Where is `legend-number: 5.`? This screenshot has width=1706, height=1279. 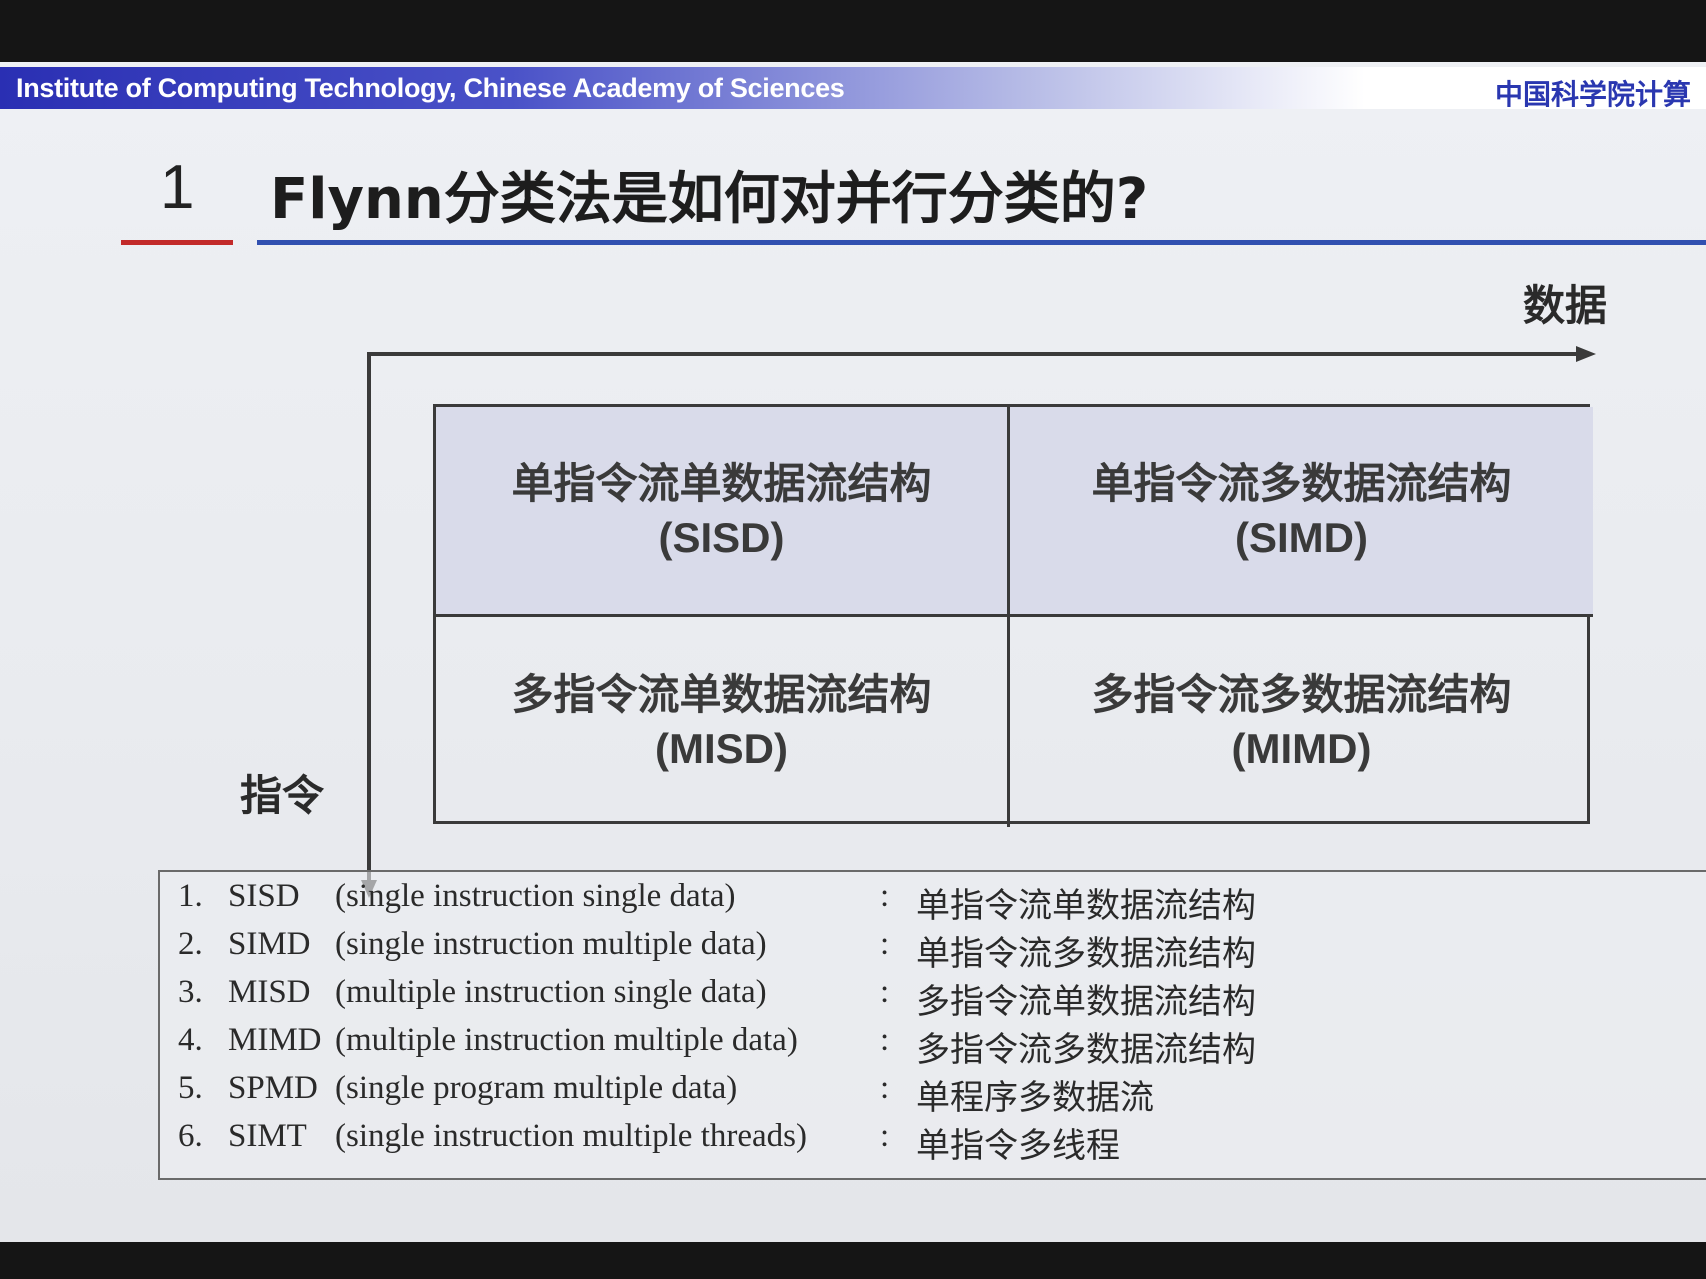 legend-number: 5. is located at coordinates (190, 1088).